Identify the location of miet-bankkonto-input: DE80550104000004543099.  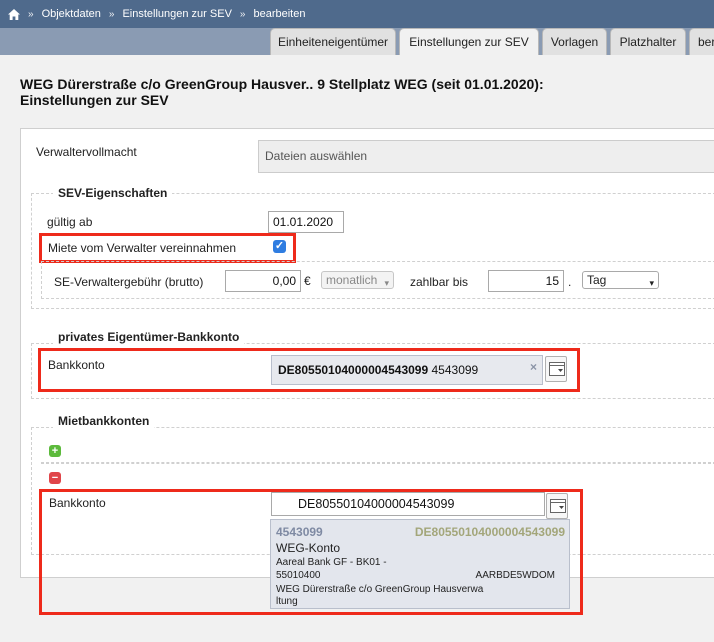
(408, 504).